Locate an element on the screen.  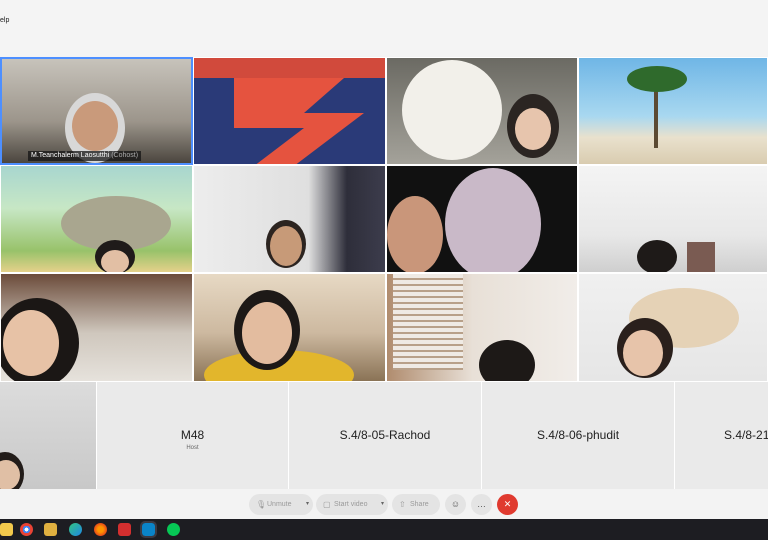
help-menu: elp is located at coordinates (4, 20).